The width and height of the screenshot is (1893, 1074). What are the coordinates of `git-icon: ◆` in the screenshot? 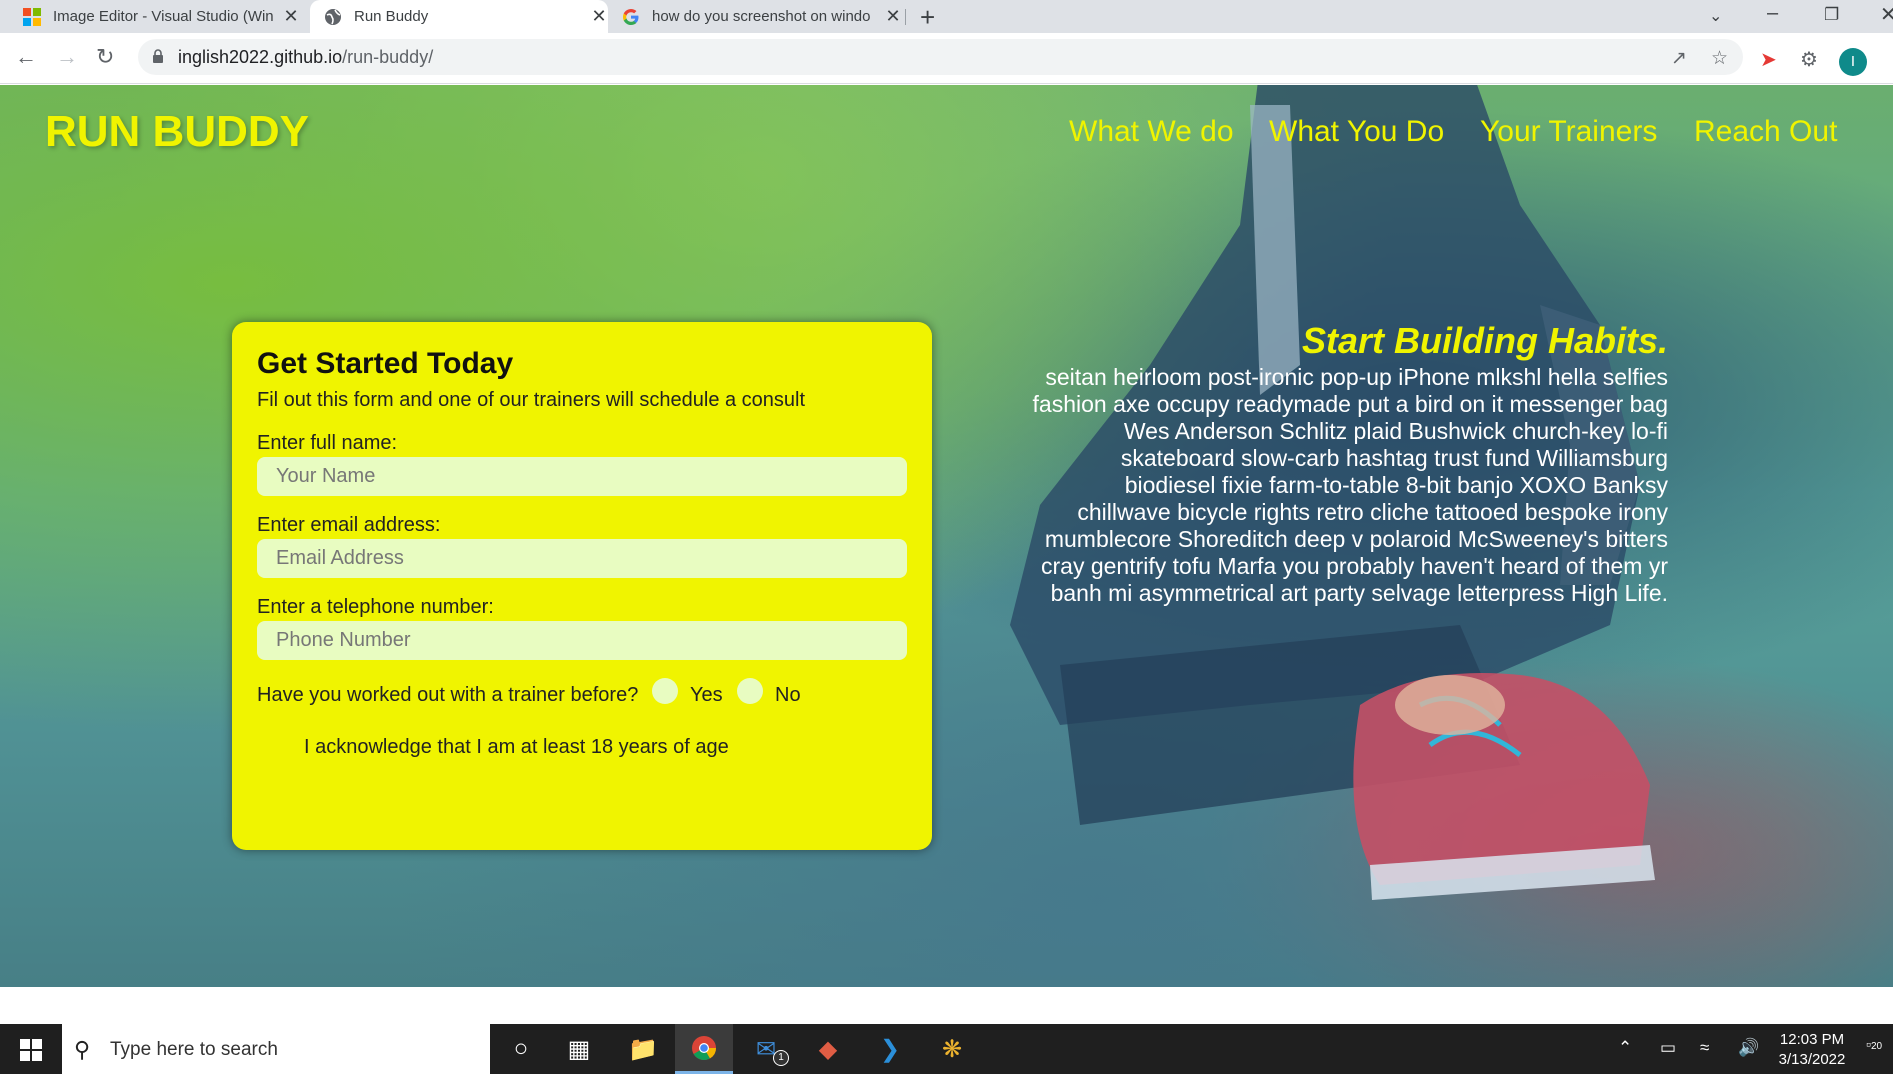 It's located at (828, 1049).